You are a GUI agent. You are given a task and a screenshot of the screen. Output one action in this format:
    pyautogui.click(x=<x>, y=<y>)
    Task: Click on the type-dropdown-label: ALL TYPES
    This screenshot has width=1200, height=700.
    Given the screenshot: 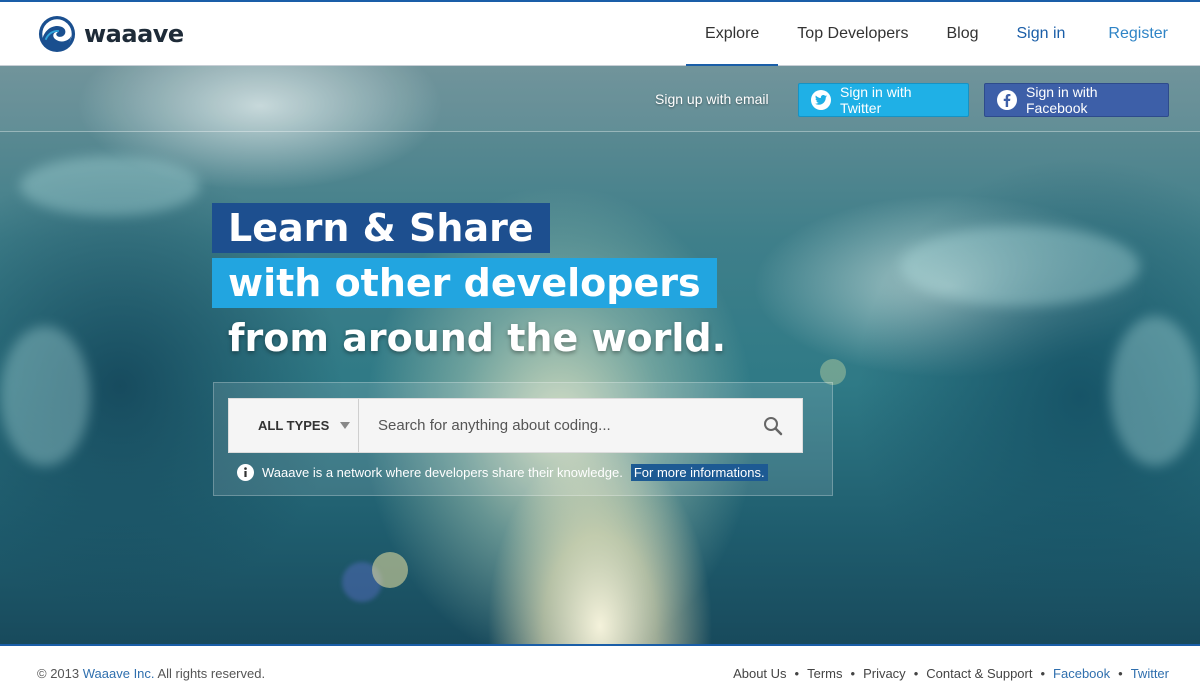 What is the action you would take?
    pyautogui.click(x=294, y=425)
    